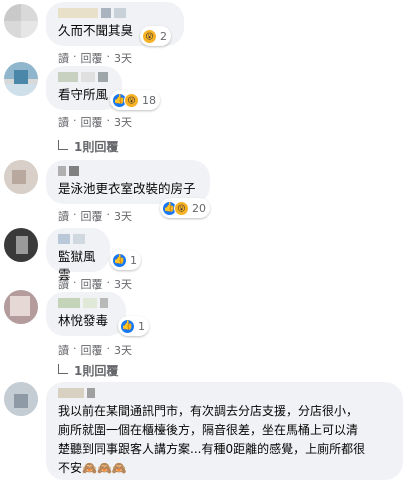 The image size is (415, 483). I want to click on reaction-summary: 👍 😮 20, so click(185, 208).